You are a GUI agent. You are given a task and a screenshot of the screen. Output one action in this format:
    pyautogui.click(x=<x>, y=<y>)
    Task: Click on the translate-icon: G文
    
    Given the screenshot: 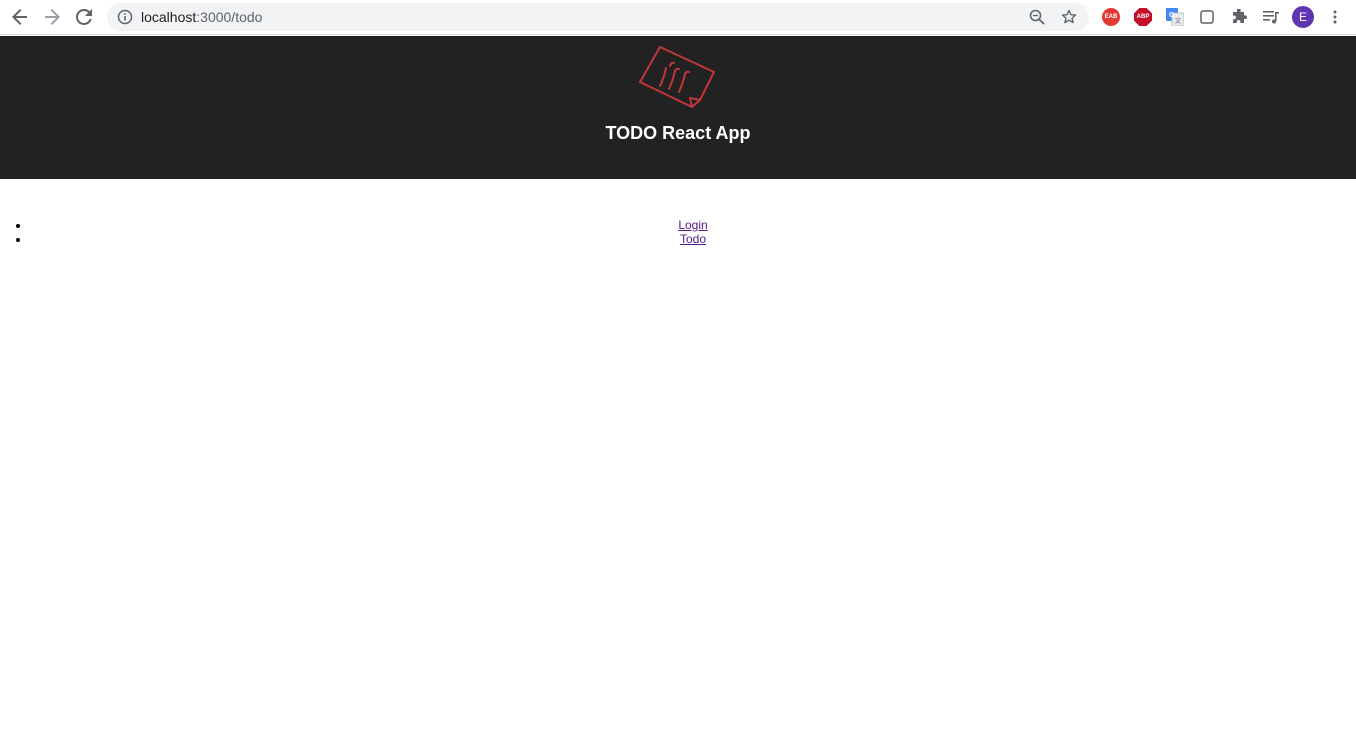 What is the action you would take?
    pyautogui.click(x=1175, y=17)
    